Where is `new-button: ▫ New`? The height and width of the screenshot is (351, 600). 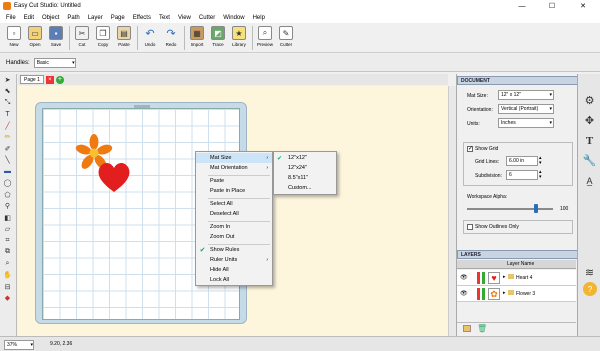
new-button: ▫ New is located at coordinates (14, 37).